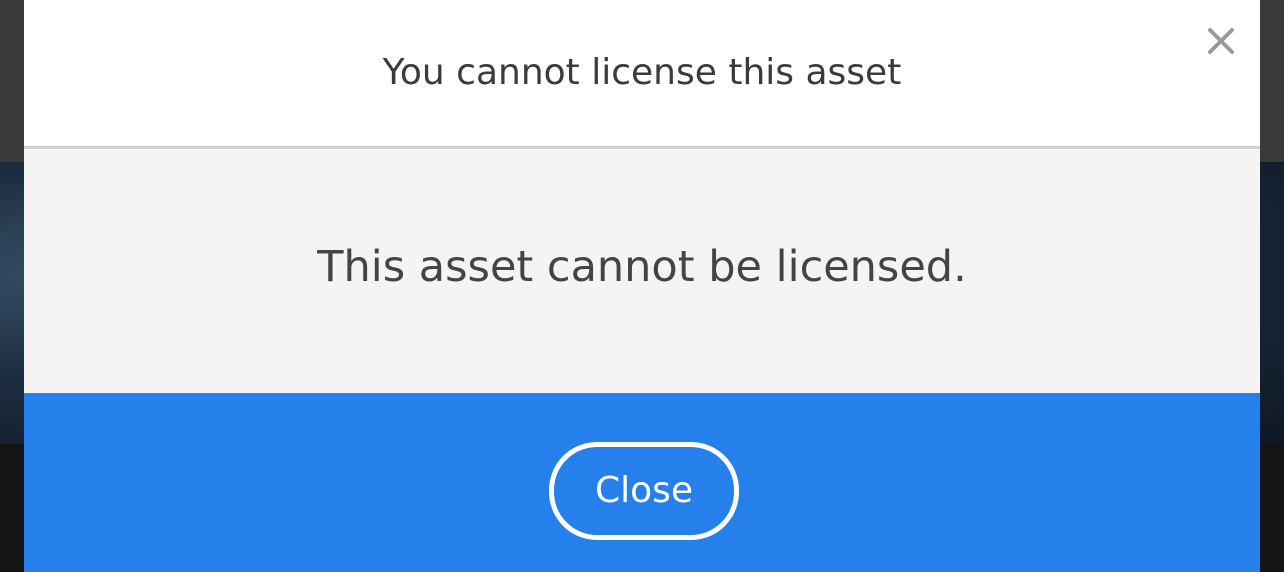 The width and height of the screenshot is (1284, 572). What do you see at coordinates (1221, 41) in the screenshot?
I see `close-x-icon` at bounding box center [1221, 41].